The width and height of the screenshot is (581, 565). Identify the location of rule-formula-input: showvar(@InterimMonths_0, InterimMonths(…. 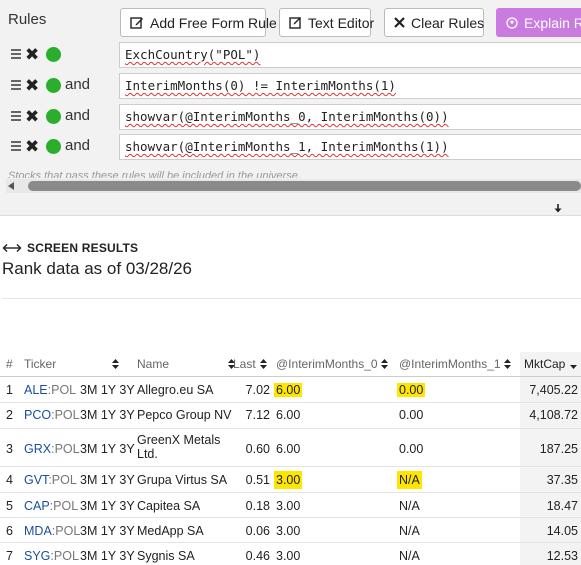
(350, 117).